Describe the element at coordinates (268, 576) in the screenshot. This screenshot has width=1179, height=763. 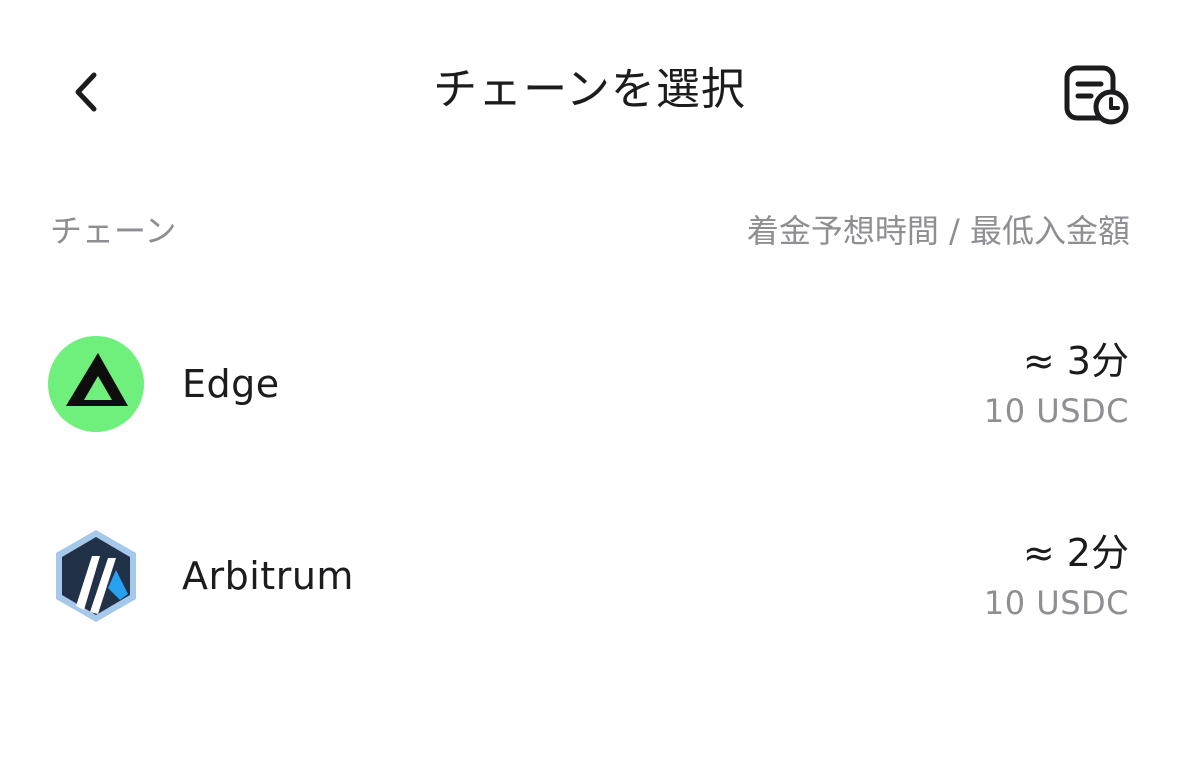
I see `chain-name: Arbitrum` at that location.